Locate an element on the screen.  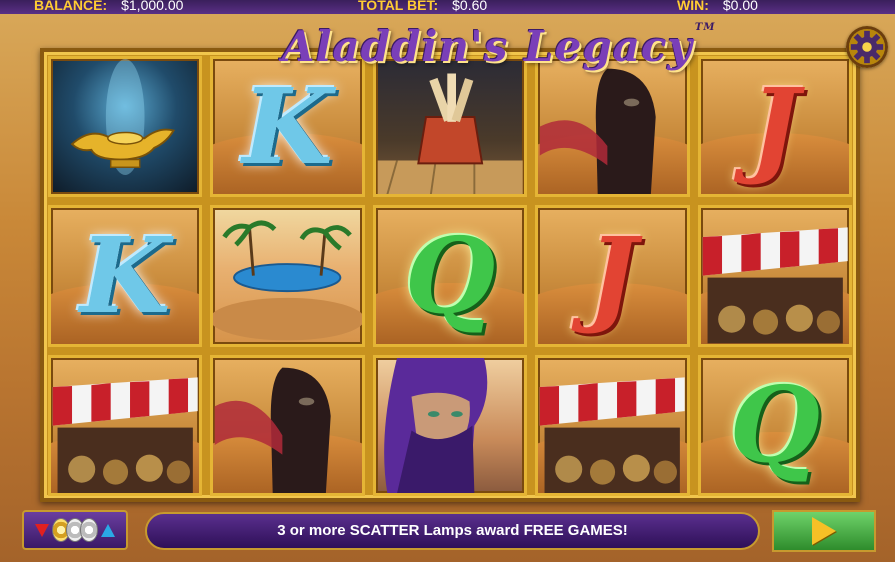
total-bet-value: $0.60 is located at coordinates (470, 6).